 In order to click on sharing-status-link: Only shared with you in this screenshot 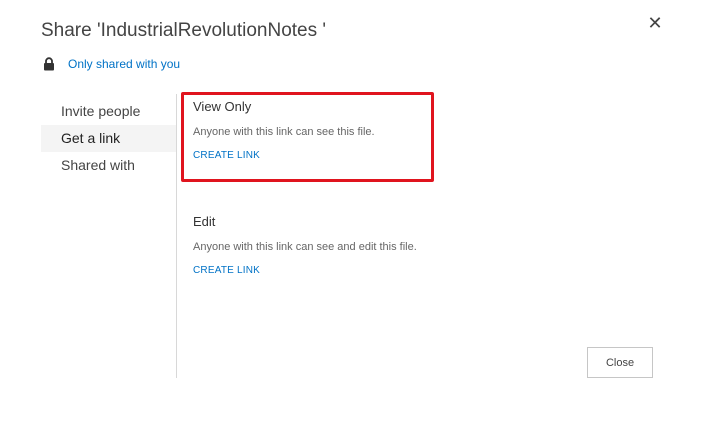, I will do `click(124, 64)`.